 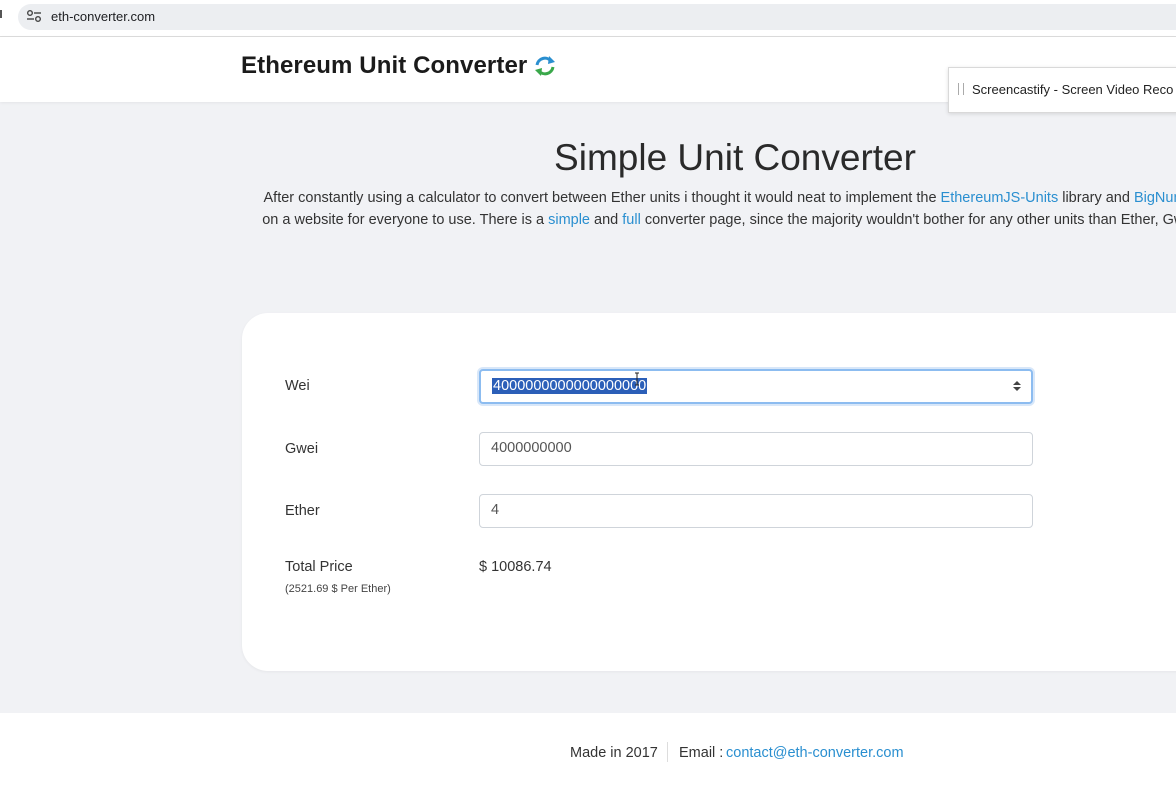 I want to click on ethereumjs-units-link: EthereumJS-Units, so click(x=1000, y=198).